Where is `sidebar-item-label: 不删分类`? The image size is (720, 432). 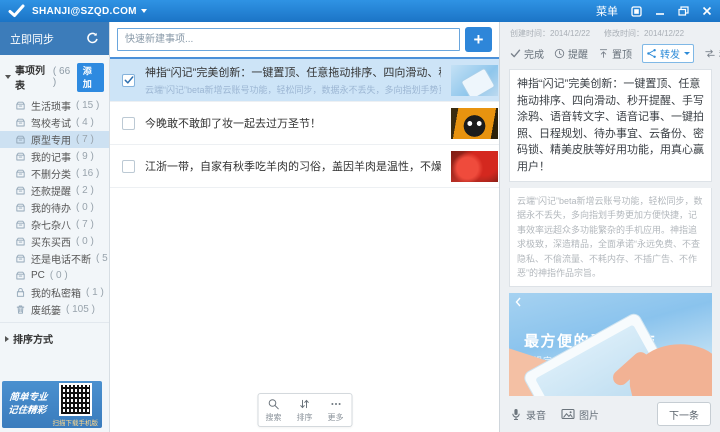
sidebar-item-label: 不删分类 is located at coordinates (51, 175).